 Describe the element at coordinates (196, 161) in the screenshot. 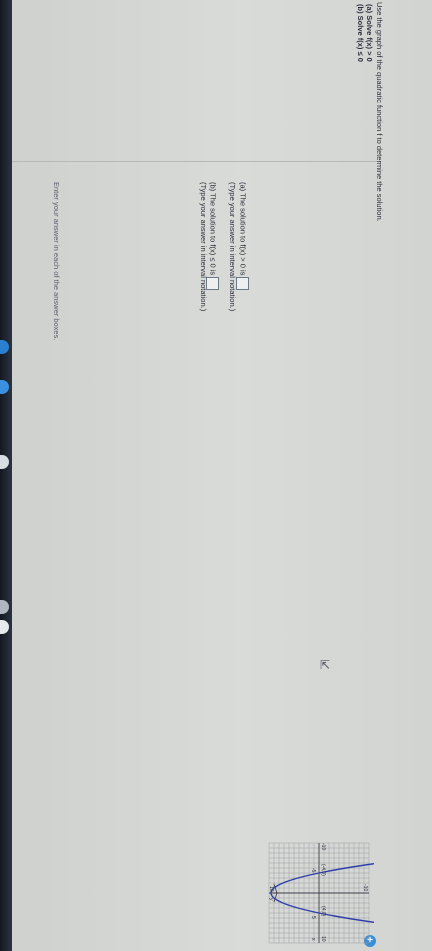

I see `section-divider` at that location.